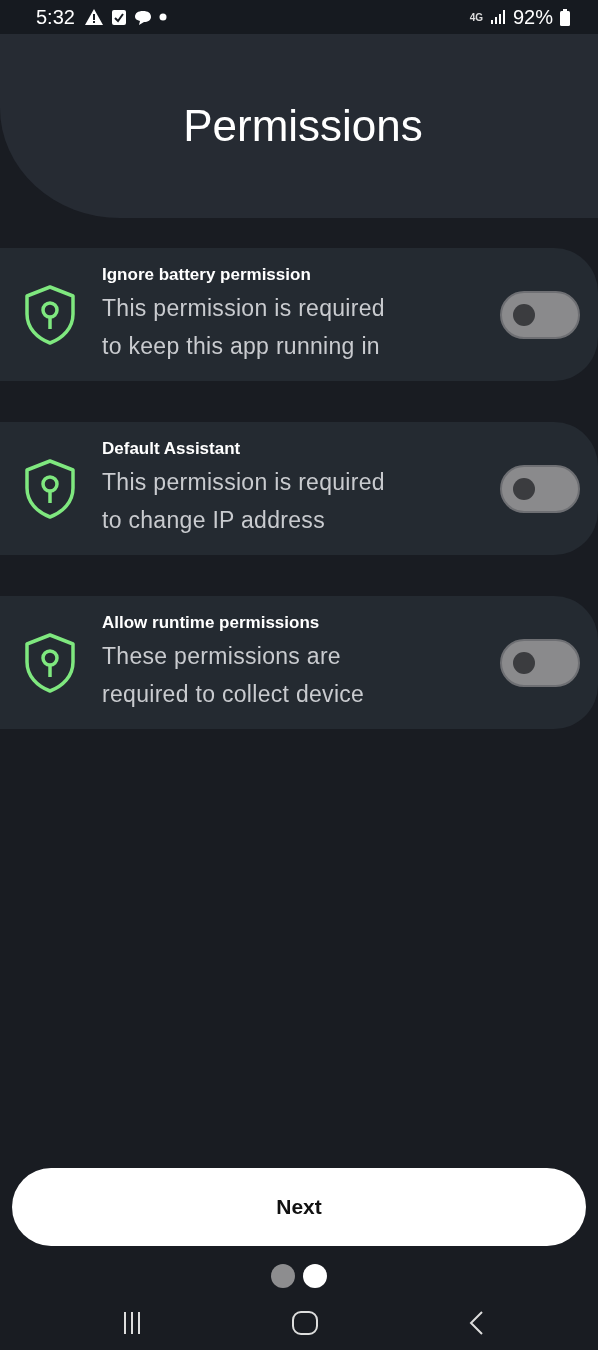 The height and width of the screenshot is (1350, 598). Describe the element at coordinates (565, 17) in the screenshot. I see `battery-icon` at that location.